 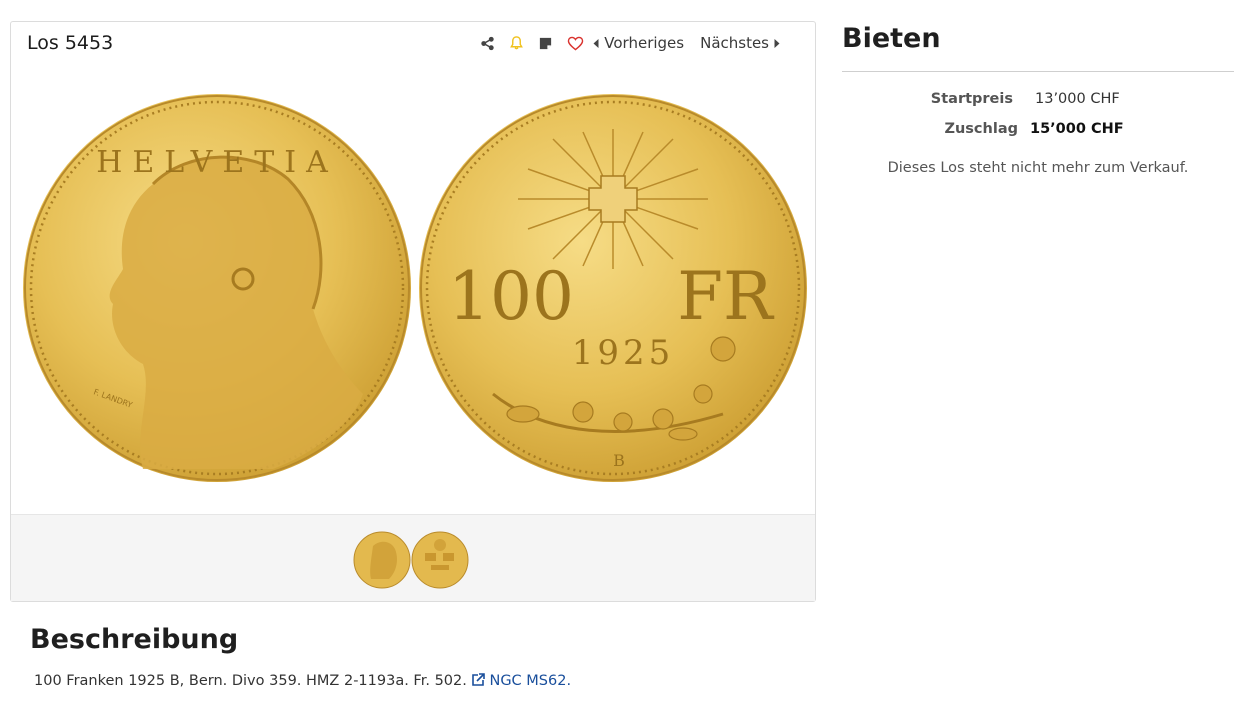 I want to click on reverse-mint-mark: B, so click(x=619, y=460).